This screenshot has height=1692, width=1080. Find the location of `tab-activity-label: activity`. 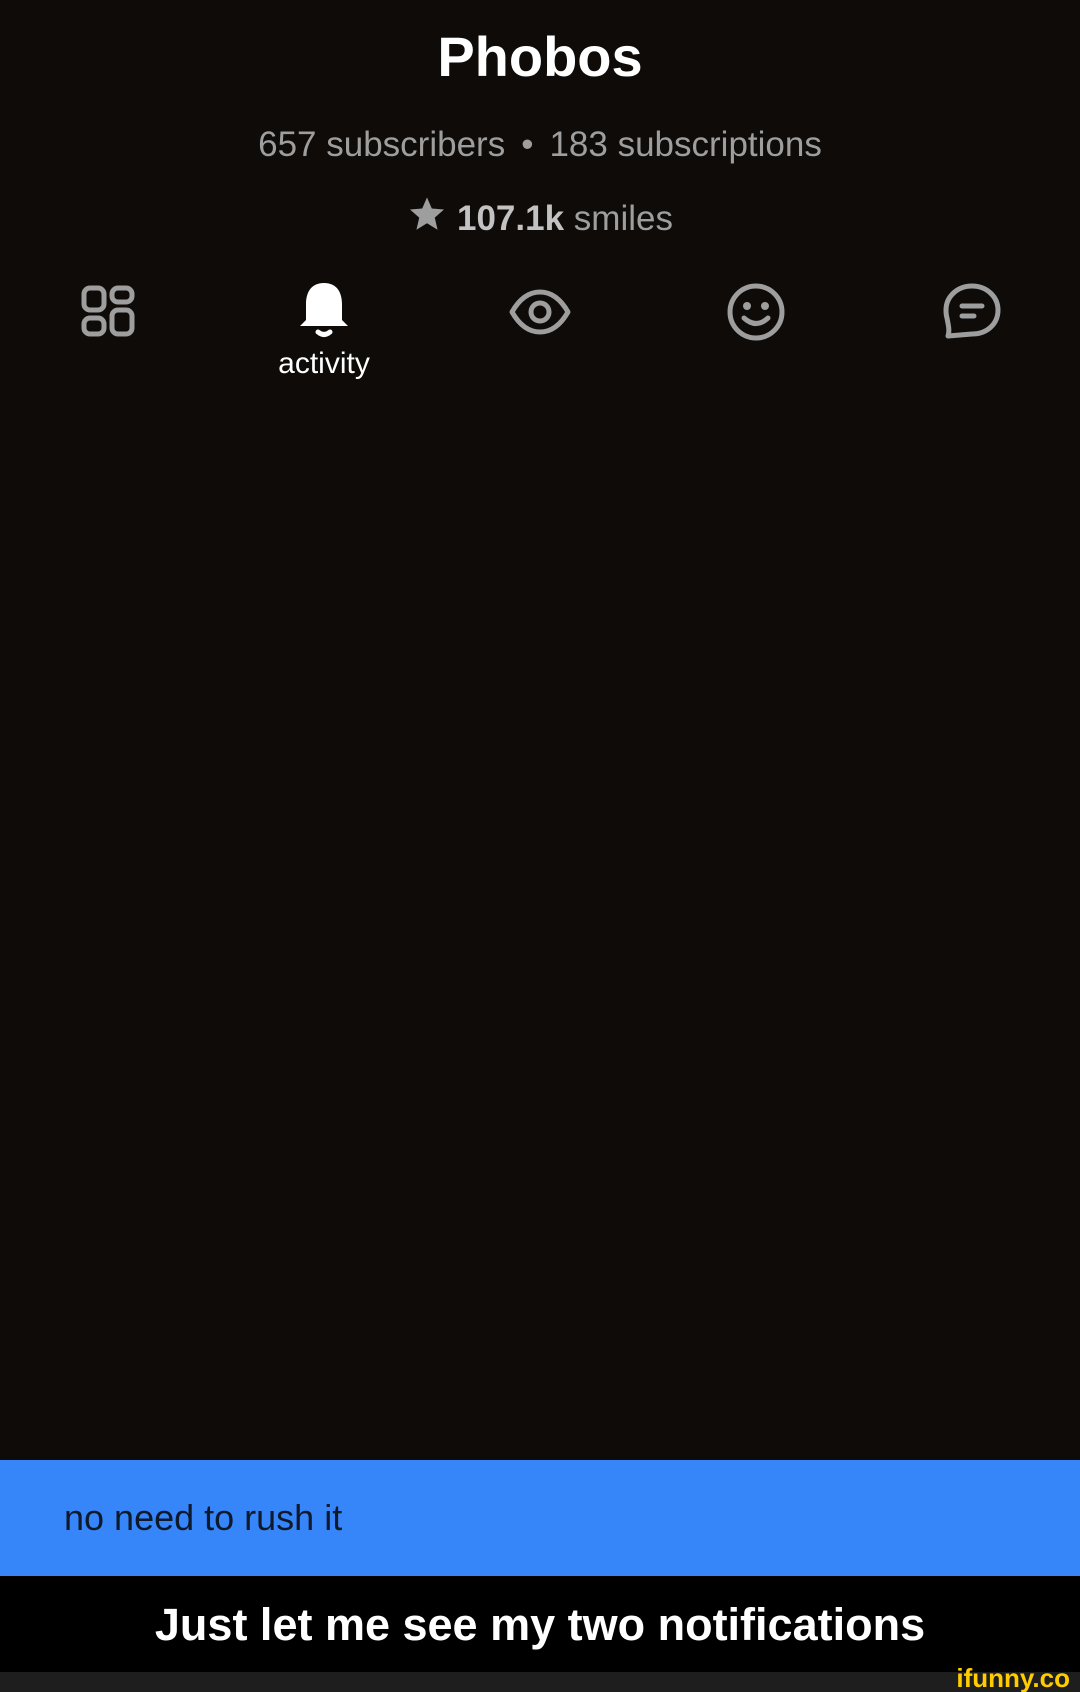

tab-activity-label: activity is located at coordinates (324, 363).